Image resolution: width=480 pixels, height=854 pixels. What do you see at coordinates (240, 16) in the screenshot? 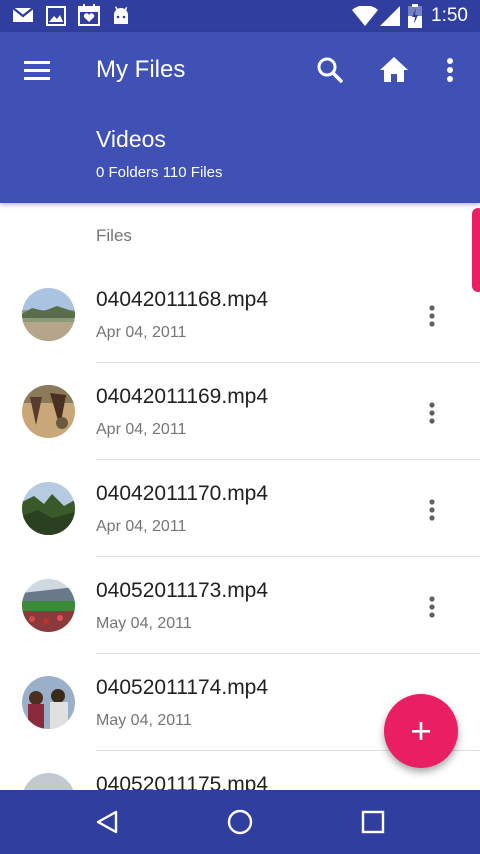
I see `status-bar: 1:50` at bounding box center [240, 16].